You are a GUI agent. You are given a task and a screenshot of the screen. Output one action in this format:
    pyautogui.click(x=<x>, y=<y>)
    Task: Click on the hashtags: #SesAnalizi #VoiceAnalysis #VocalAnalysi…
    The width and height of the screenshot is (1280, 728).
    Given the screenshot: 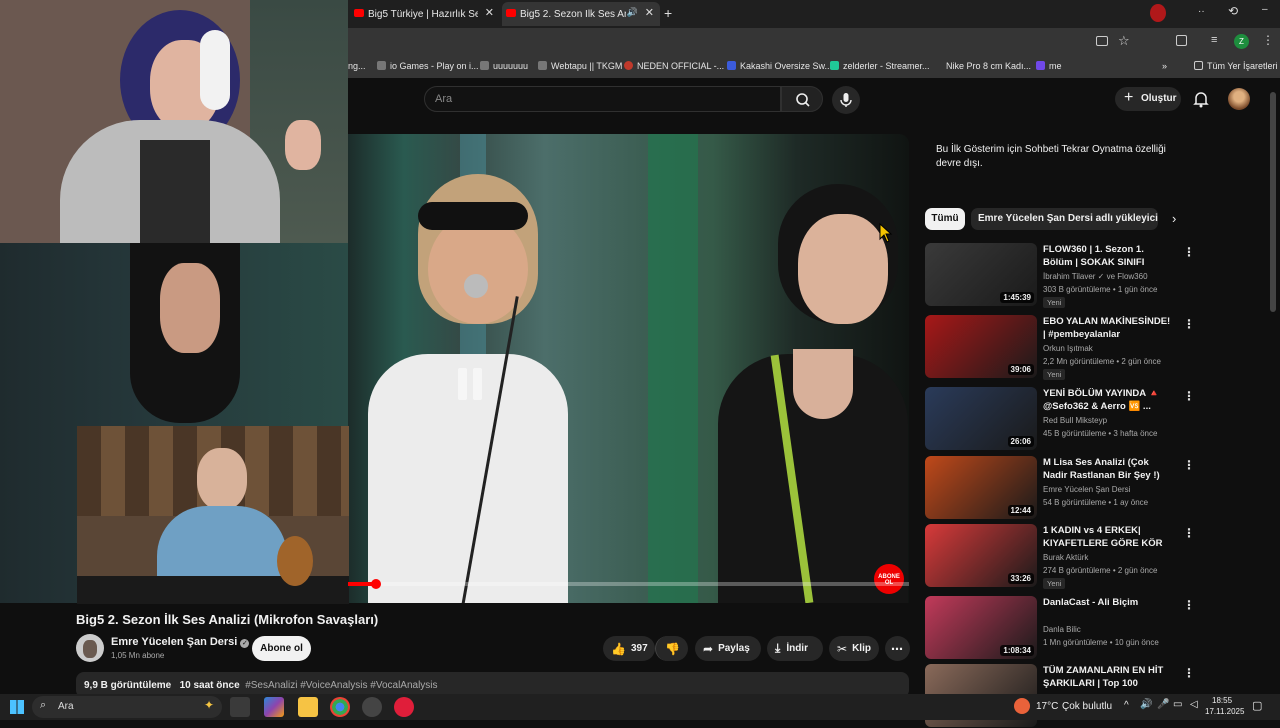 What is the action you would take?
    pyautogui.click(x=341, y=685)
    